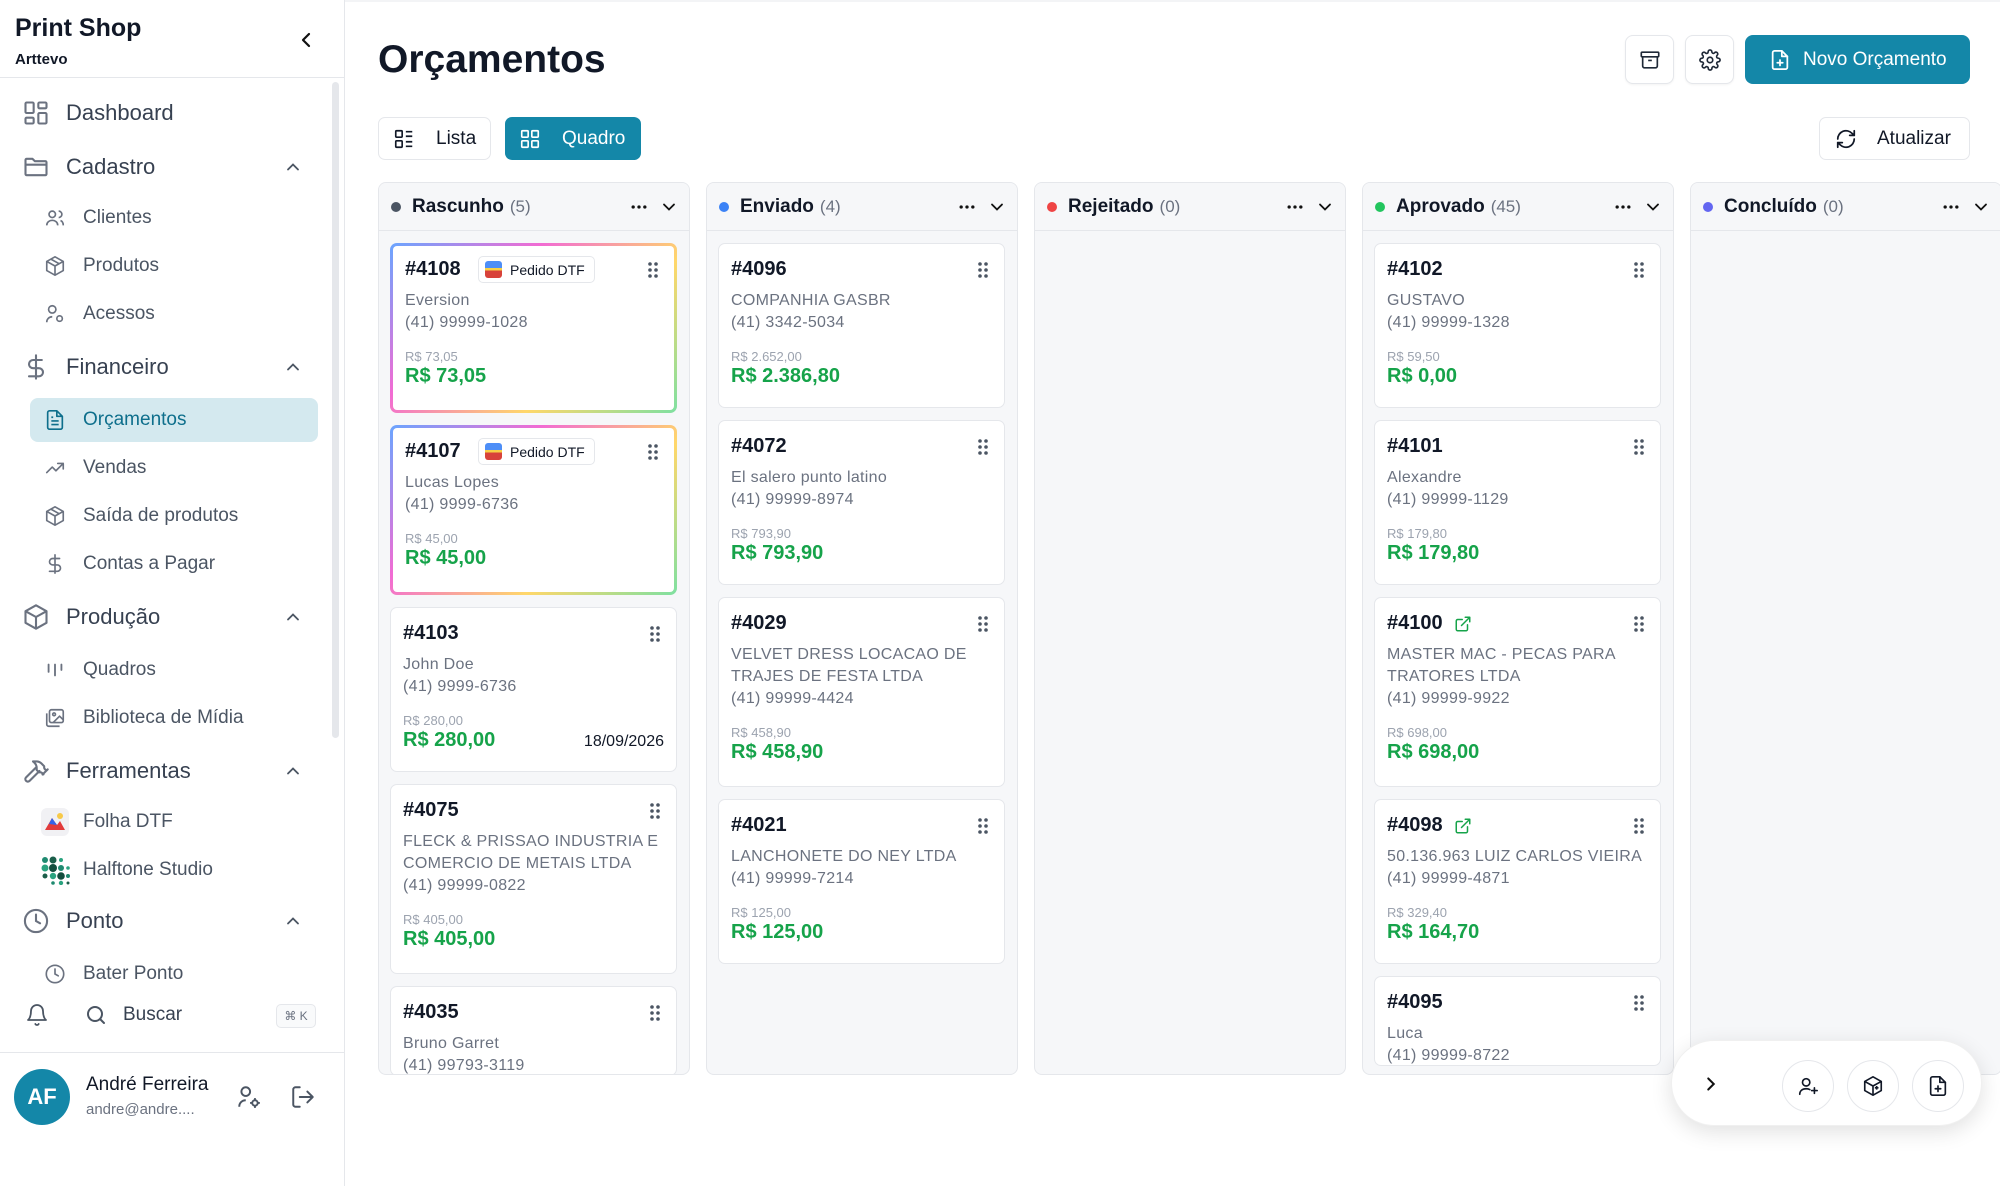 Image resolution: width=2000 pixels, height=1186 pixels. What do you see at coordinates (174, 468) in the screenshot?
I see `sidebar-item-vendas: Vendas` at bounding box center [174, 468].